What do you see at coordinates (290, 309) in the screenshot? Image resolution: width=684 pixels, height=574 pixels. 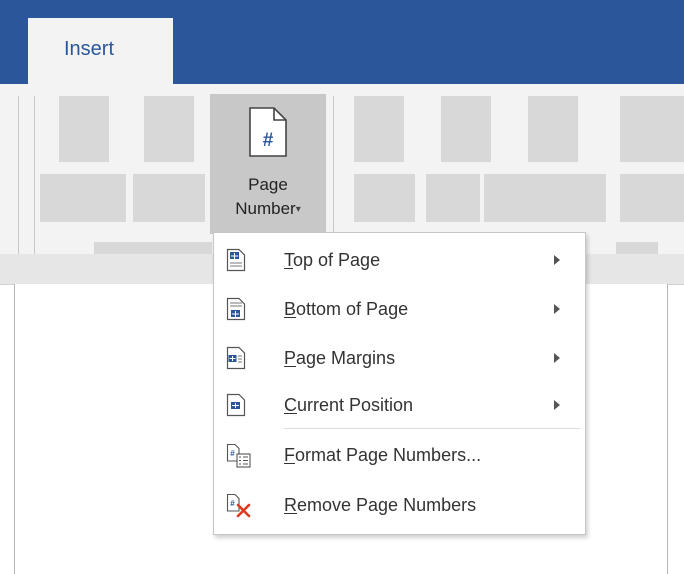 I see `menu-item-accelerator: B` at bounding box center [290, 309].